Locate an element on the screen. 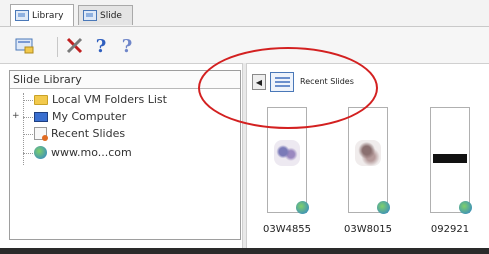 The width and height of the screenshot is (489, 254). library-settings-icon is located at coordinates (25, 46).